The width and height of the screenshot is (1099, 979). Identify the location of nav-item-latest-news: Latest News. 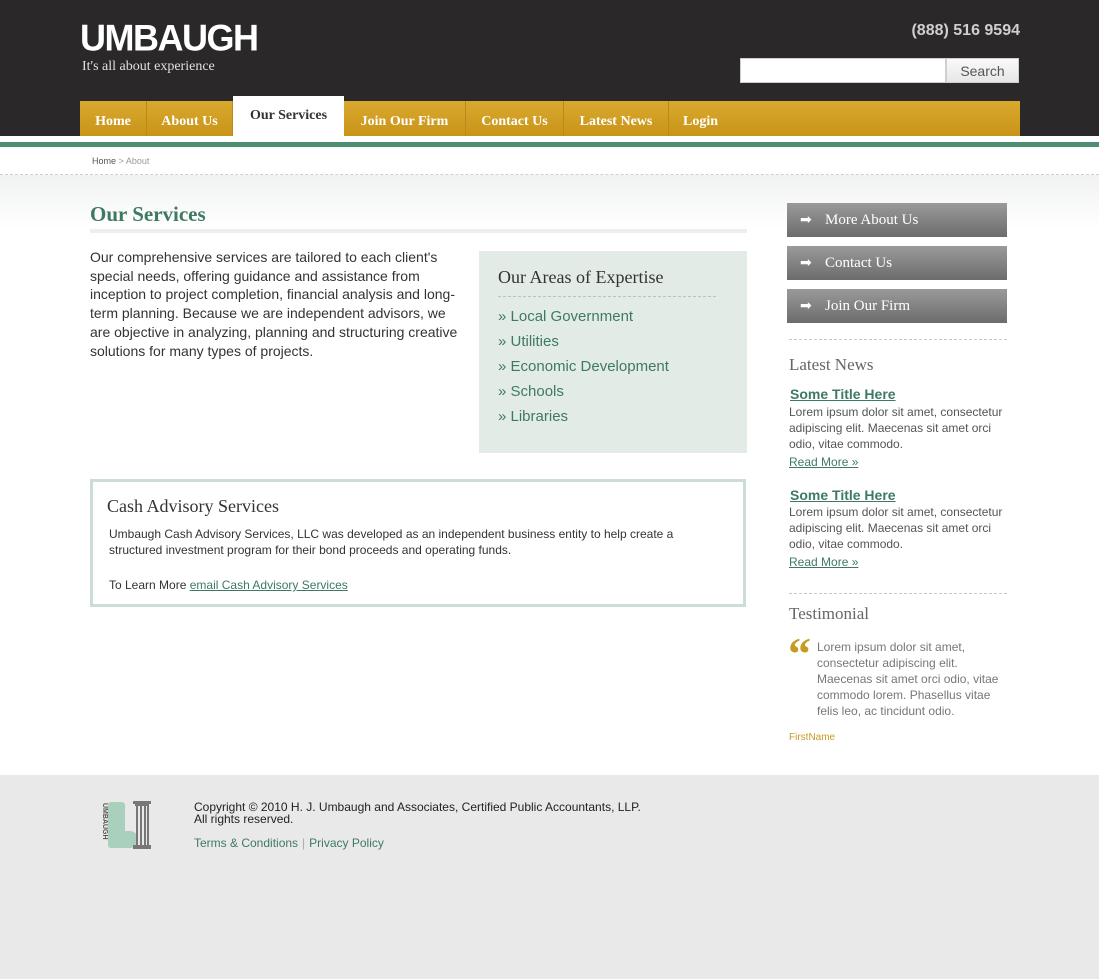
(616, 118).